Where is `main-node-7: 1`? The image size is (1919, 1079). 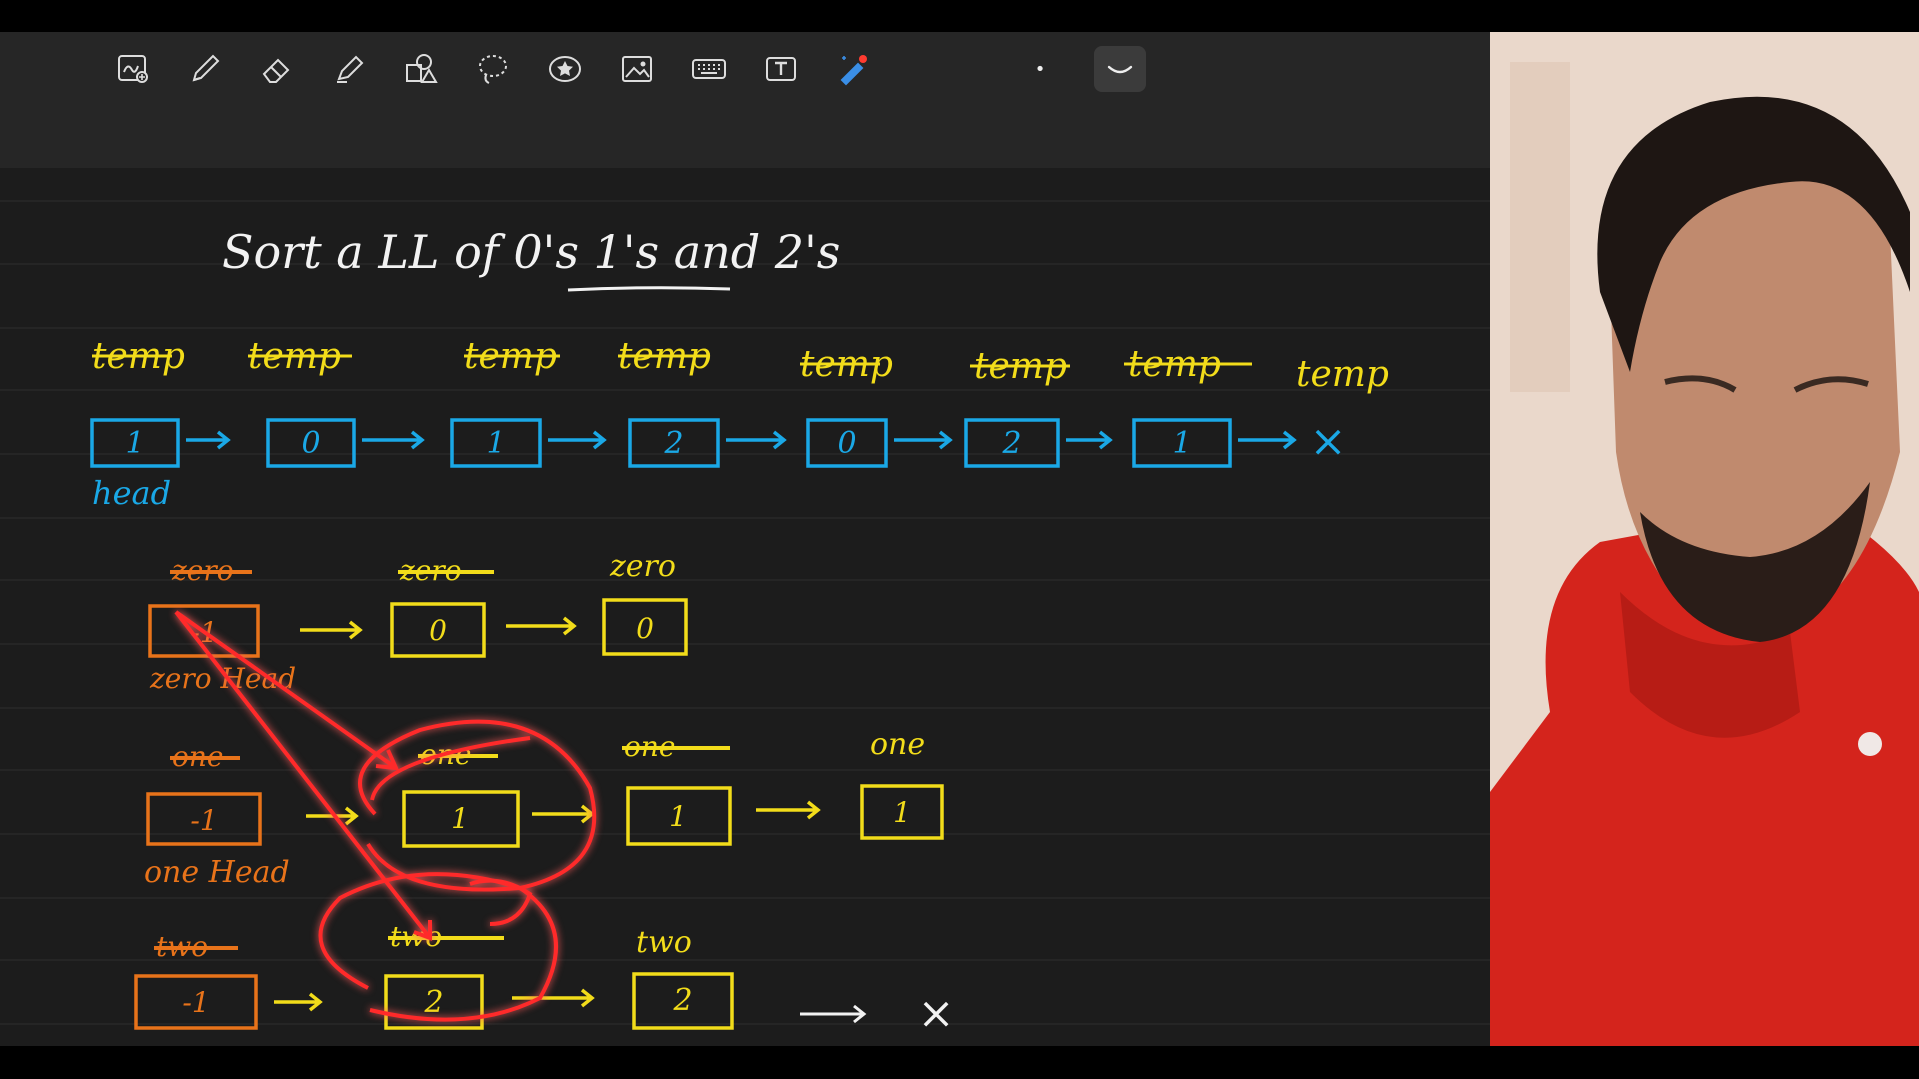 main-node-7: 1 is located at coordinates (1181, 443).